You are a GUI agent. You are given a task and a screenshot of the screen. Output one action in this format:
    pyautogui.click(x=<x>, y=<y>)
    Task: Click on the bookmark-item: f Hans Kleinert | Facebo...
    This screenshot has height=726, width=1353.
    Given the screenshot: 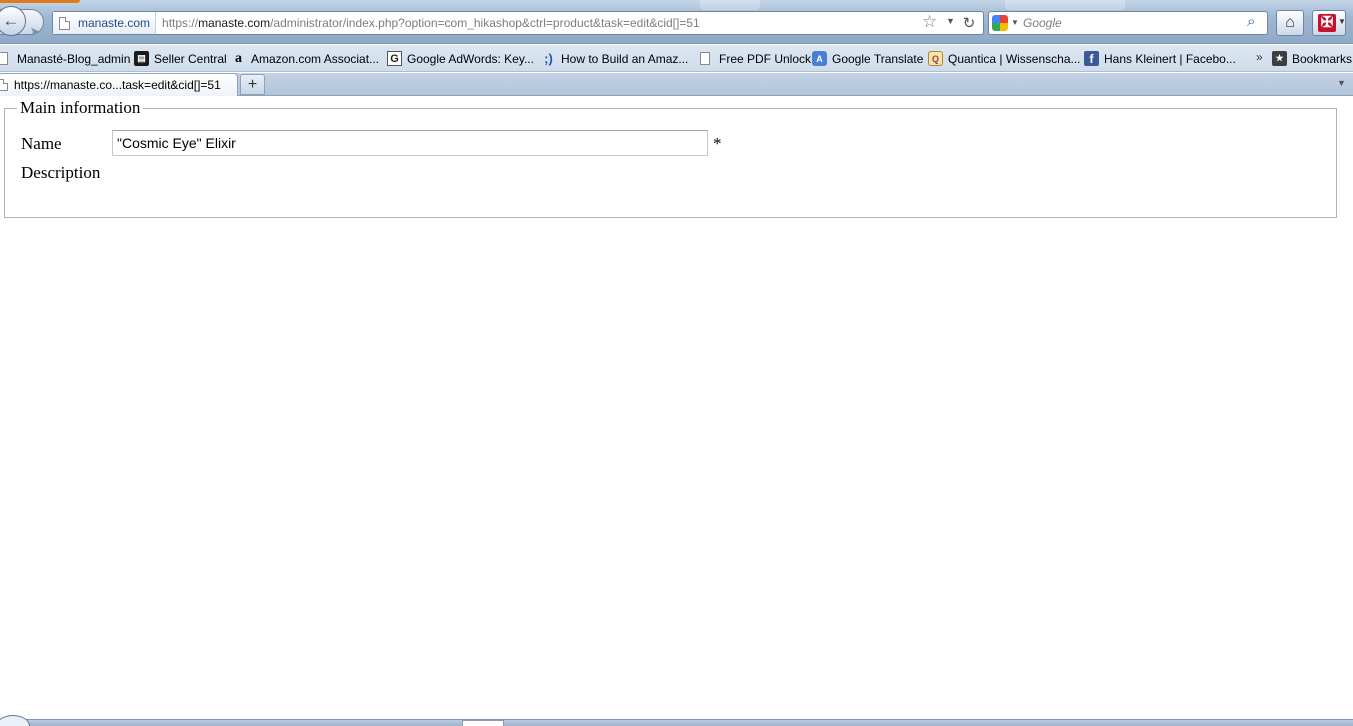 What is the action you would take?
    pyautogui.click(x=1160, y=58)
    